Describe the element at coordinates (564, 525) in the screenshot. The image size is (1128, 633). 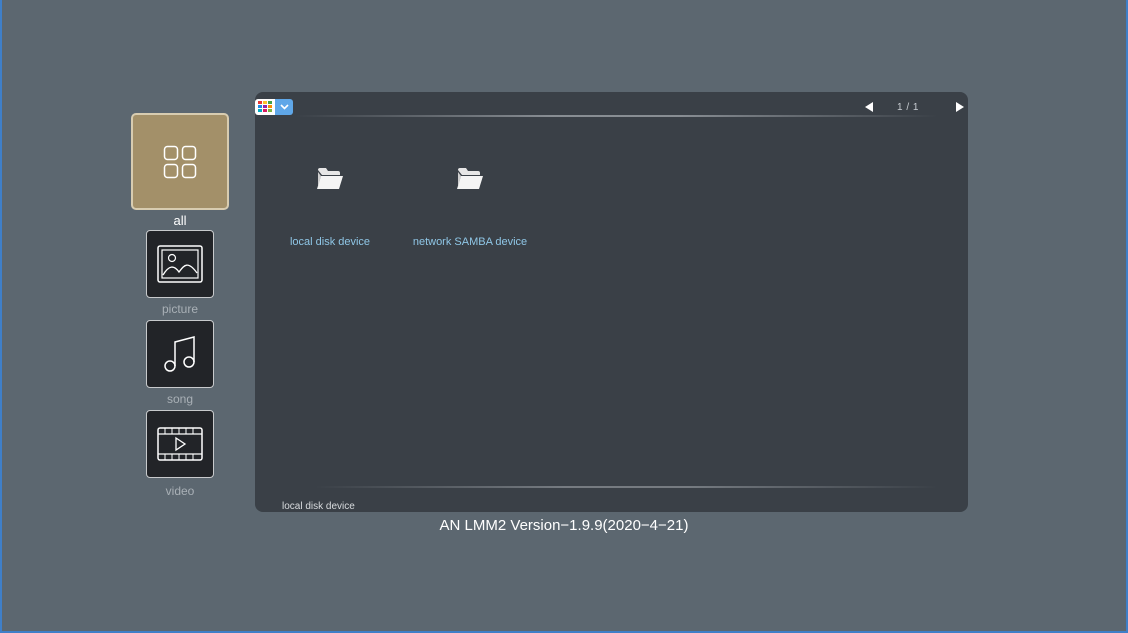
I see `version-text: AN LMM2 Version−1.9.9(2020−4−21)` at that location.